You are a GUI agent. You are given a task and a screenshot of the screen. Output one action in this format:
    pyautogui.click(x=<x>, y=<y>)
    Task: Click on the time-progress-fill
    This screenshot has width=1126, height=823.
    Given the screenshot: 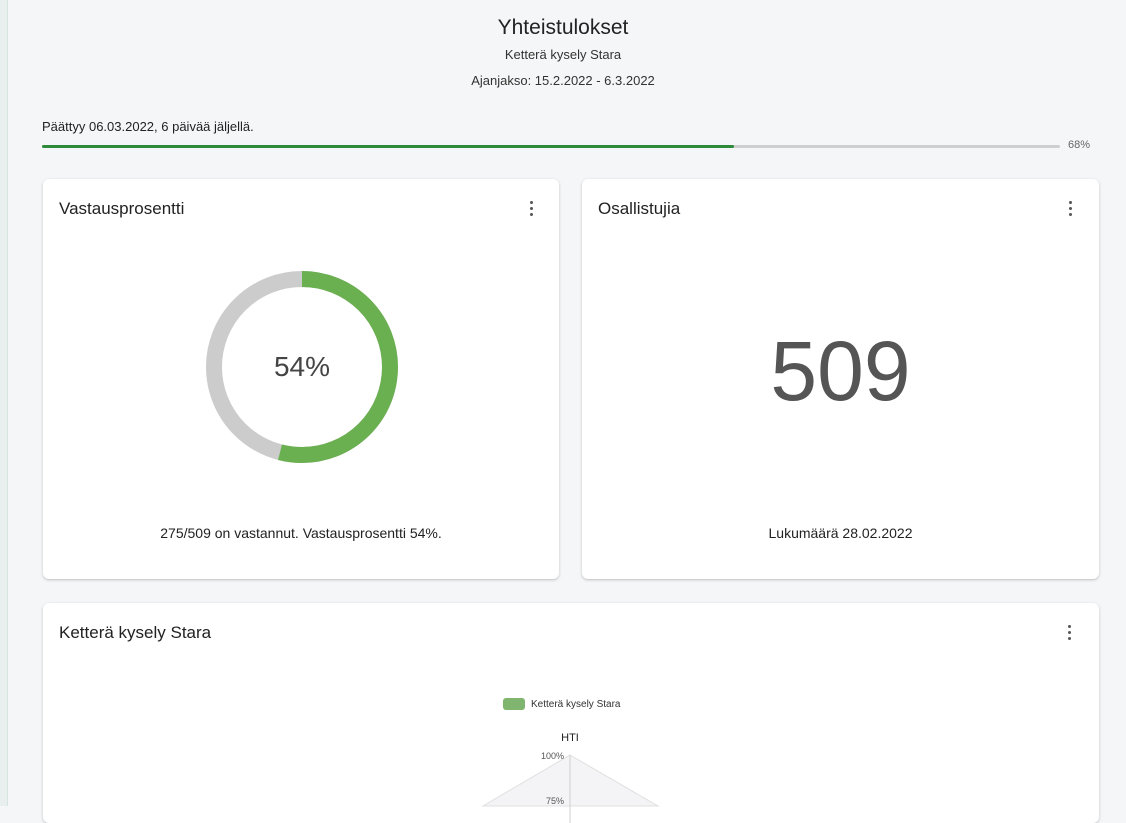 What is the action you would take?
    pyautogui.click(x=388, y=146)
    